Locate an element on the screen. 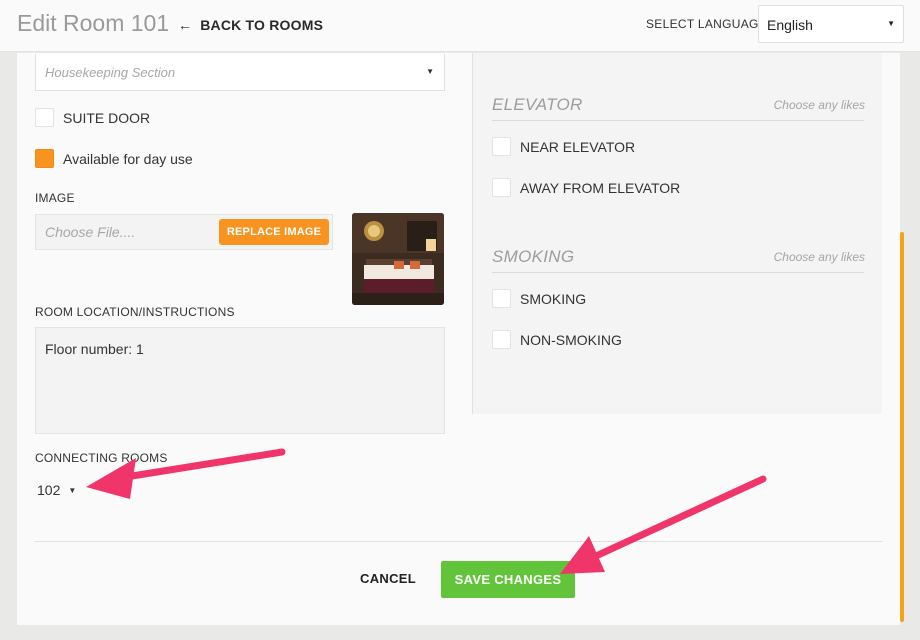 This screenshot has height=640, width=920. room-image-thumbnail is located at coordinates (398, 259).